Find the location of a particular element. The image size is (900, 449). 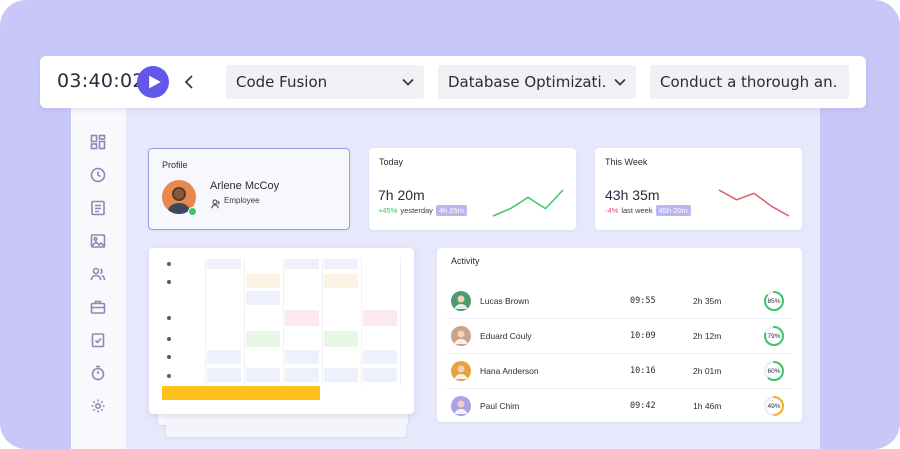

profile-role: Employee is located at coordinates (242, 200).